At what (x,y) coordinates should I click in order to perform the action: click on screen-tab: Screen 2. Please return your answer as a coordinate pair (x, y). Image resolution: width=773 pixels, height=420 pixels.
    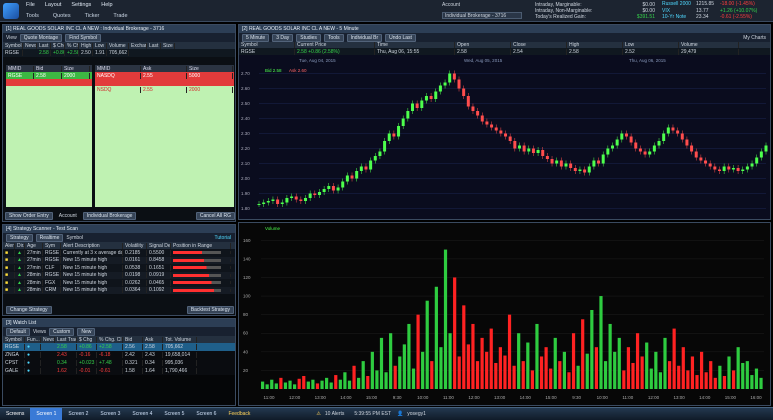
    Looking at the image, I should click on (78, 414).